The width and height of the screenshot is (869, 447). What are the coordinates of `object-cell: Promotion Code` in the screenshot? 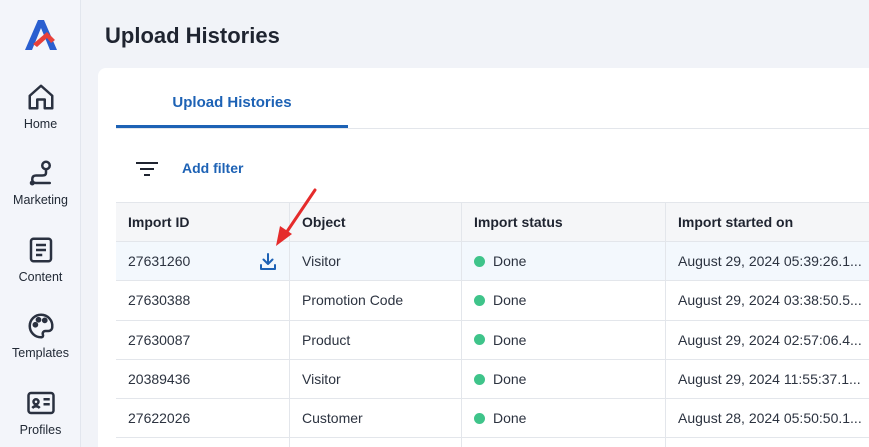 It's located at (376, 300).